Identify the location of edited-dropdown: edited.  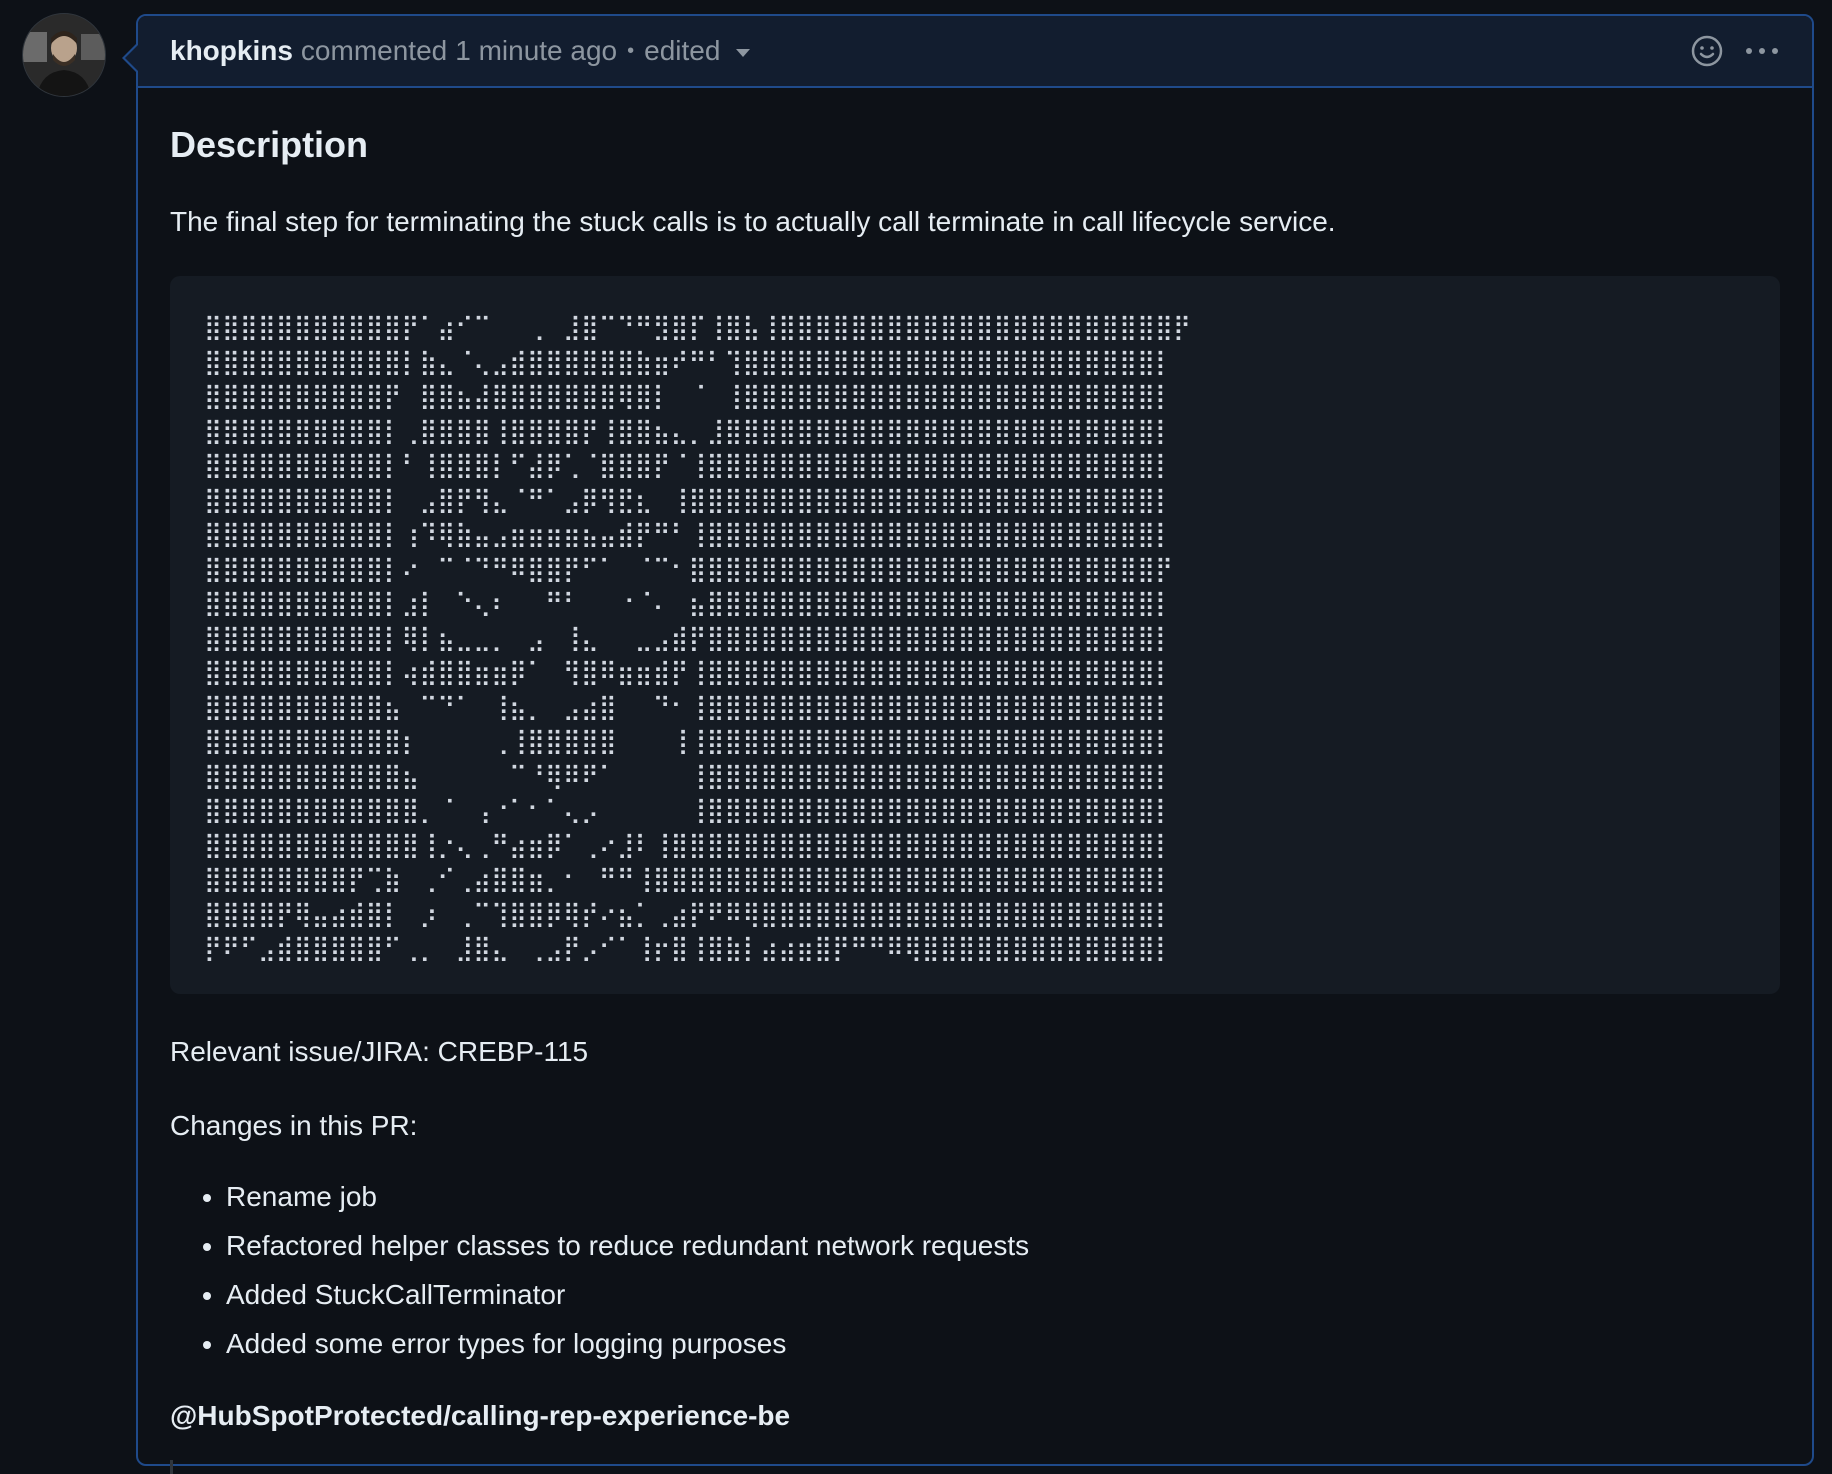
(697, 51).